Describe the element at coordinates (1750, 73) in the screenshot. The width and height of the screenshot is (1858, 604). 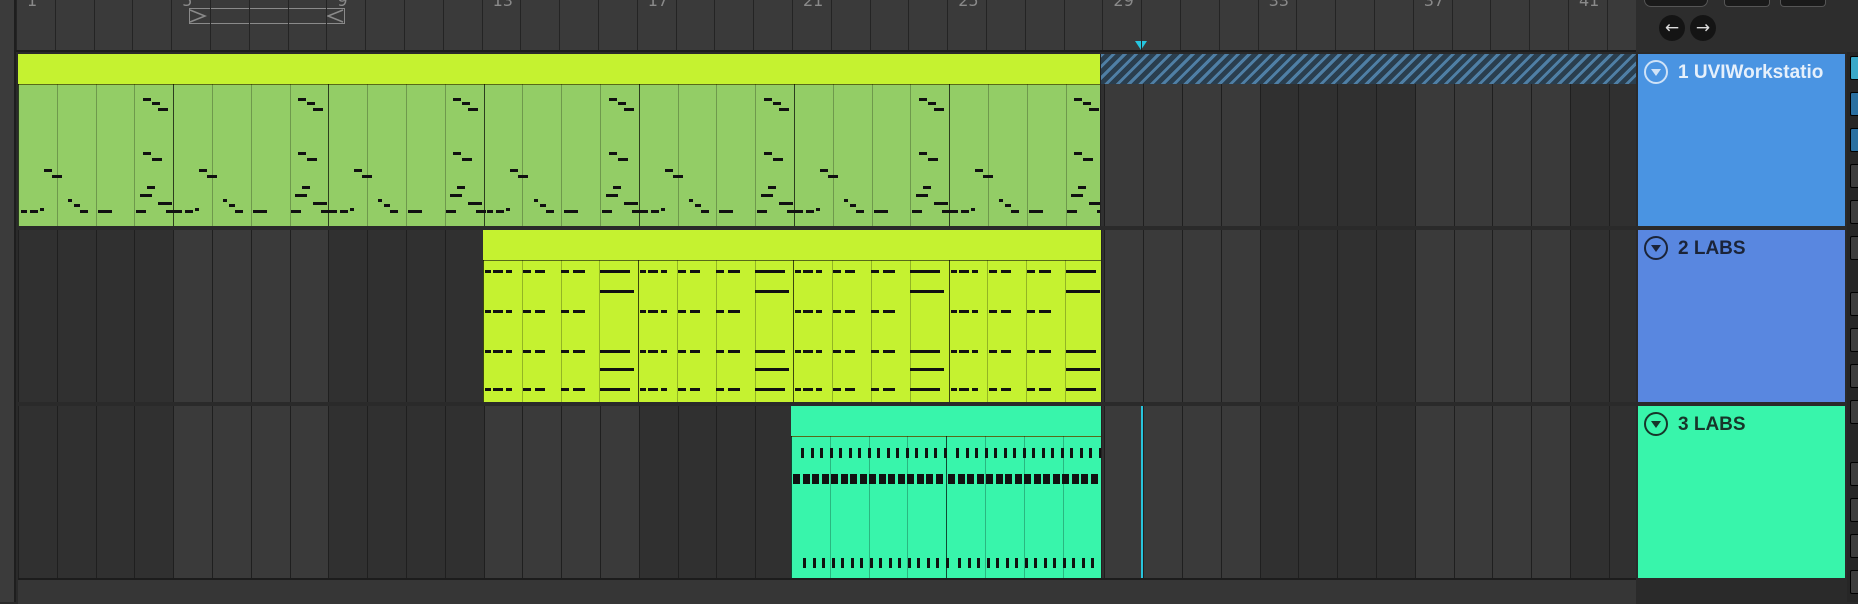
I see `track-name-1: 1 UVIWorkstatio` at that location.